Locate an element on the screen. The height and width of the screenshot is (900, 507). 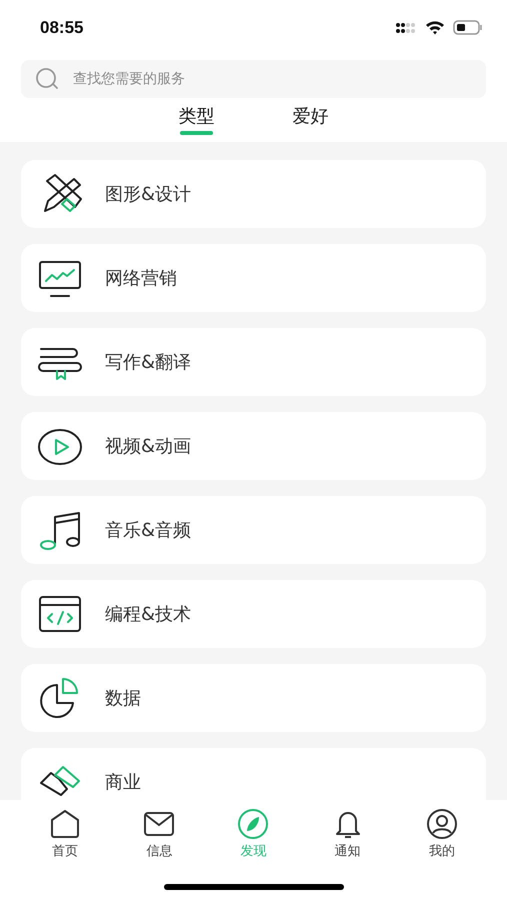
nav-tab: 首页 is located at coordinates (65, 834).